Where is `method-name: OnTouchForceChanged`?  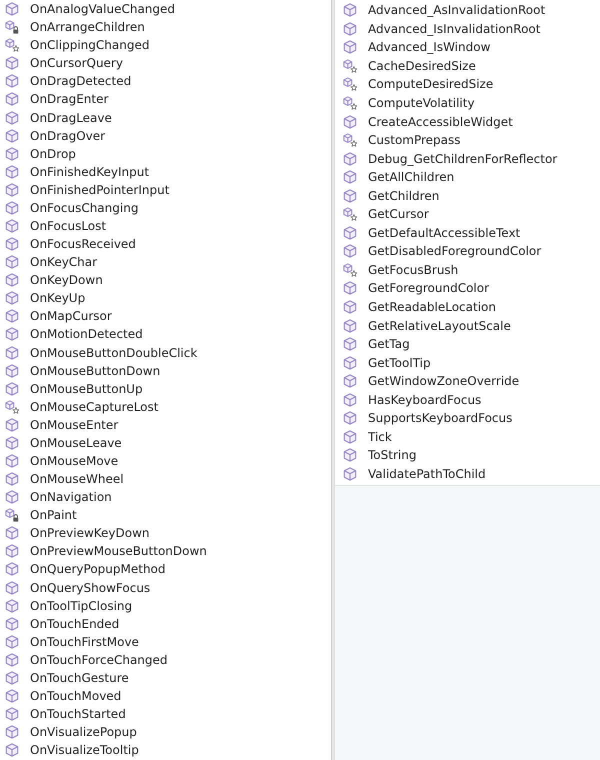
method-name: OnTouchForceChanged is located at coordinates (99, 660).